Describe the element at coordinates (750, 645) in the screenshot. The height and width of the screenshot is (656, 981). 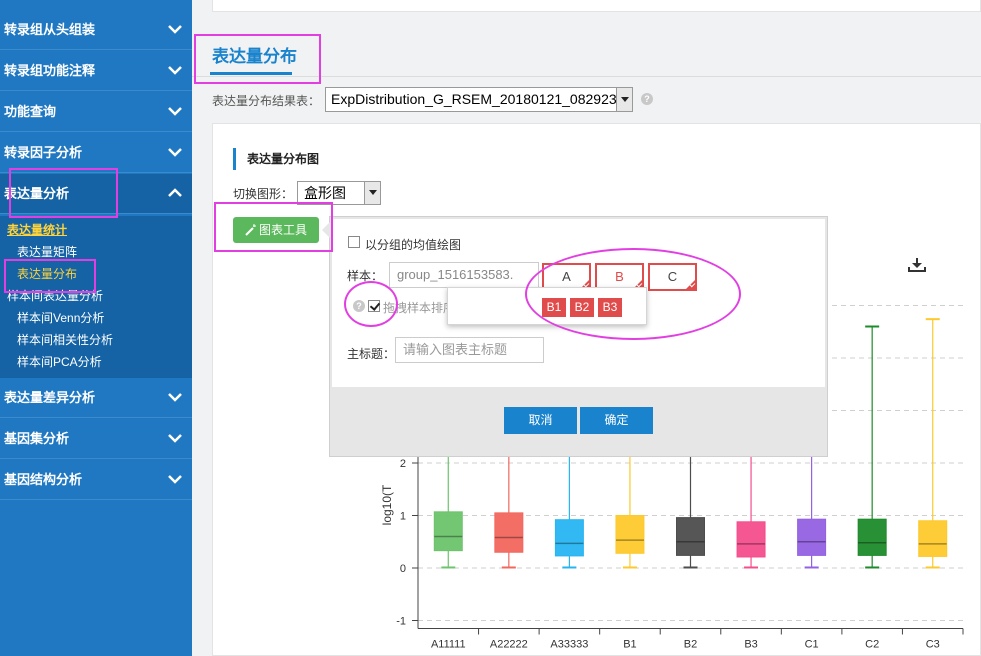
I see `x-tick-label: B3` at that location.